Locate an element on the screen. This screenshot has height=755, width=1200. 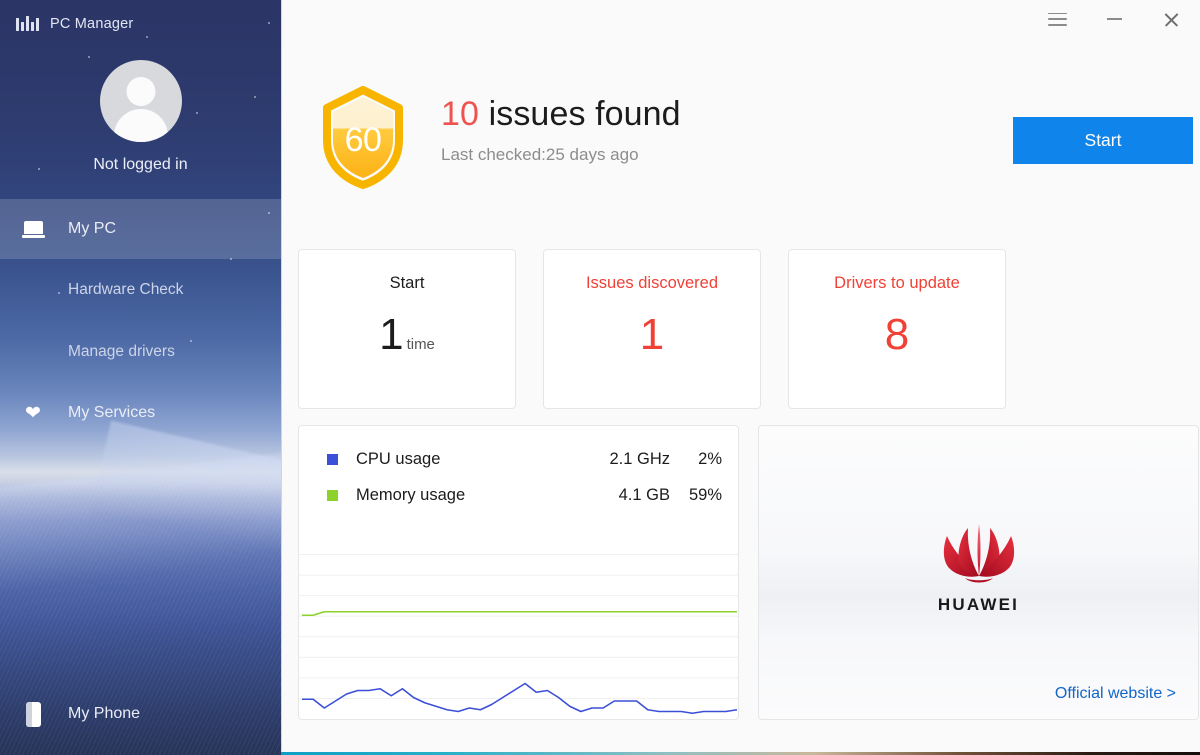
cpu-color-swatch is located at coordinates (332, 459).